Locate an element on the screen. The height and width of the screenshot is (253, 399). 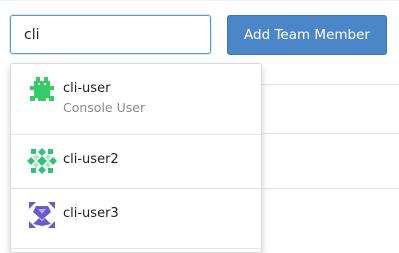
add-team-member-label: Add Team Member is located at coordinates (307, 35).